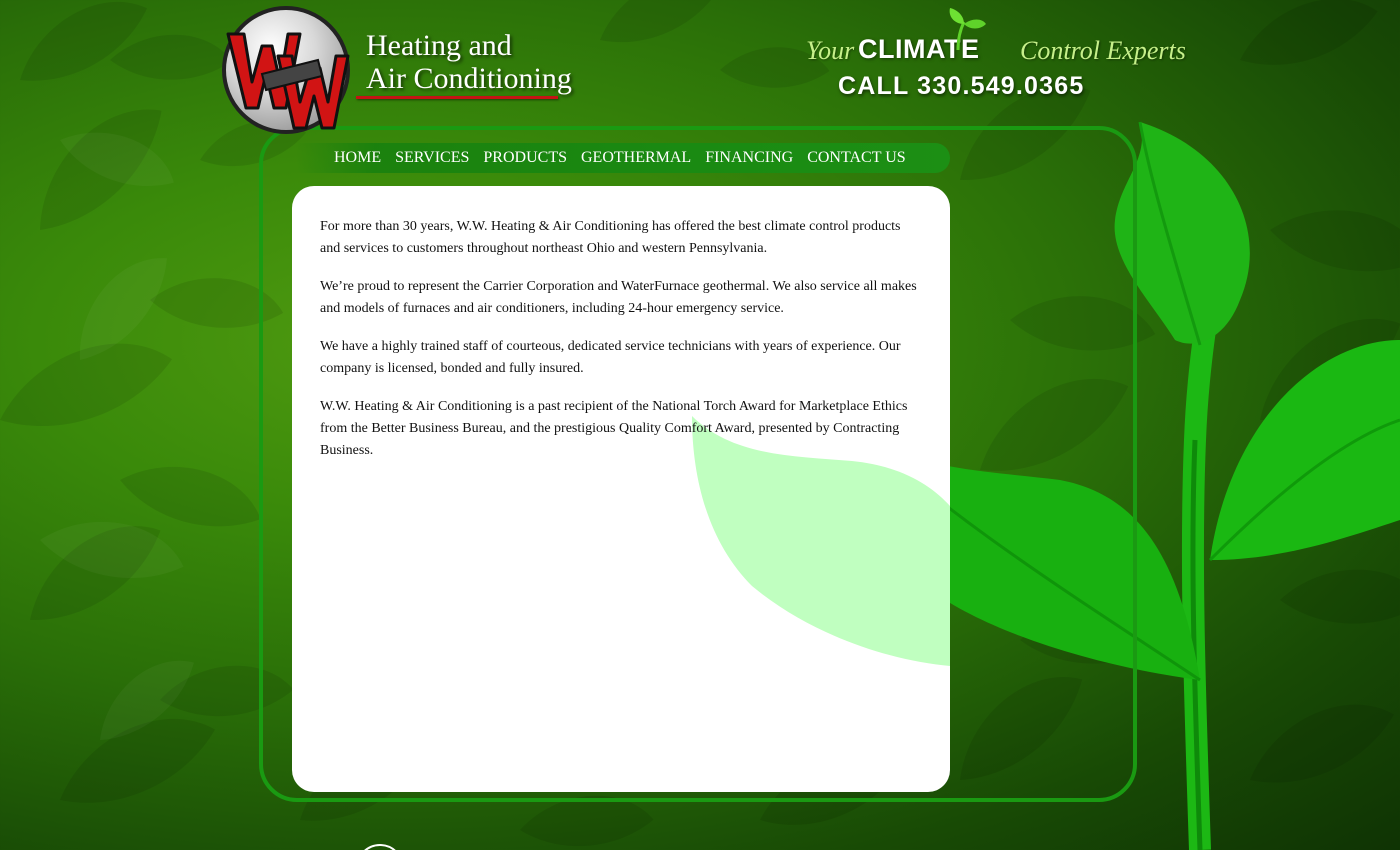 This screenshot has width=1400, height=850. What do you see at coordinates (830, 50) in the screenshot?
I see `tagline-your: Your` at bounding box center [830, 50].